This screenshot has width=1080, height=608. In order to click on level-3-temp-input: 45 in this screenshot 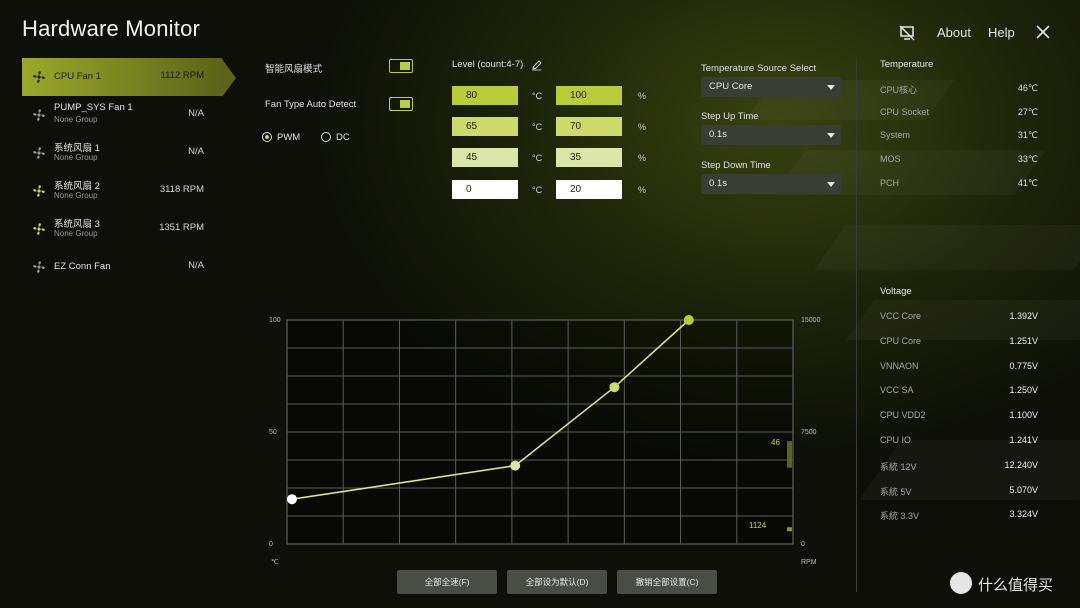, I will do `click(485, 157)`.